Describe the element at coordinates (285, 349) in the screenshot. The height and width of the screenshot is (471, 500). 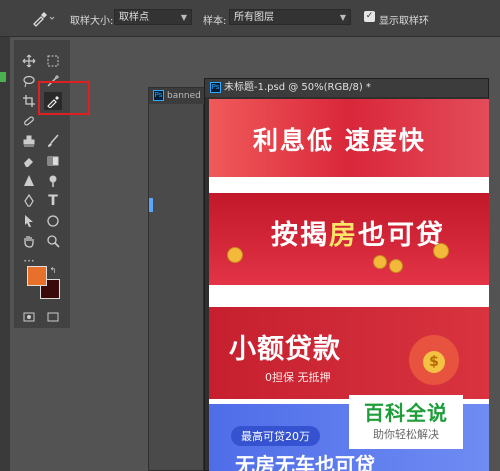
I see `banner-3-title: 小额贷款` at that location.